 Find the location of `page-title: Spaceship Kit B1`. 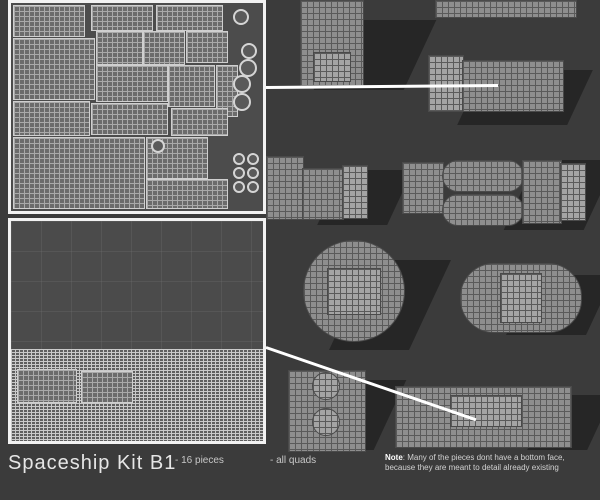

page-title: Spaceship Kit B1 is located at coordinates (92, 463).